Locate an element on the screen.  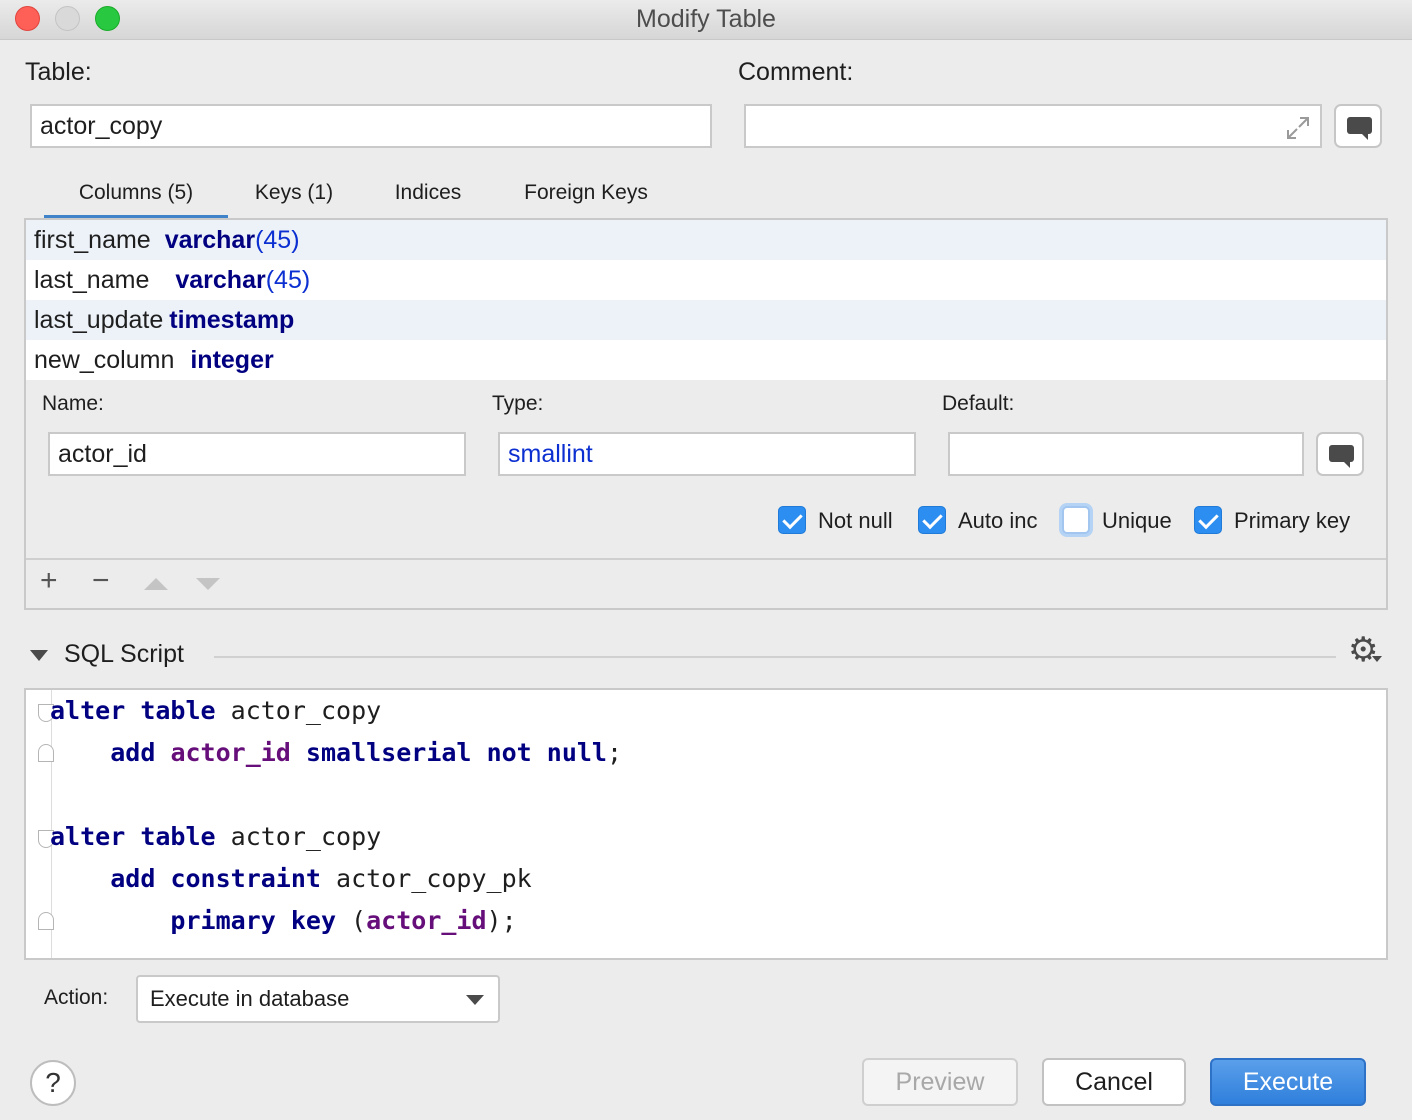
column-name: new_column is located at coordinates (104, 360).